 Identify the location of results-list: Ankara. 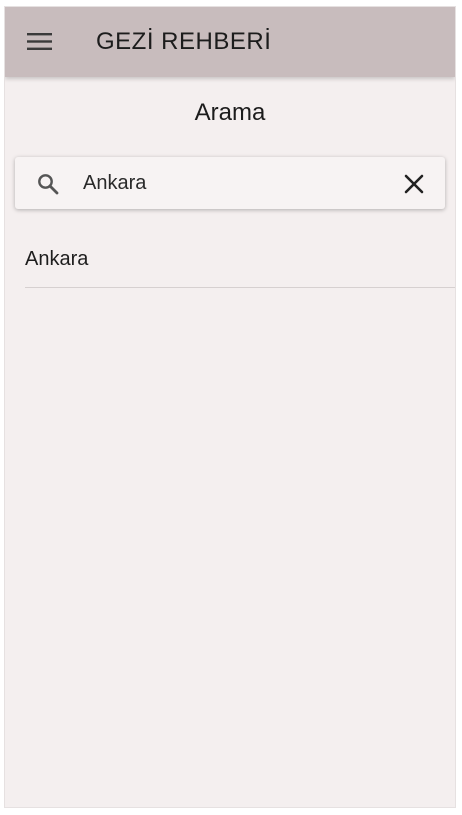
(240, 257).